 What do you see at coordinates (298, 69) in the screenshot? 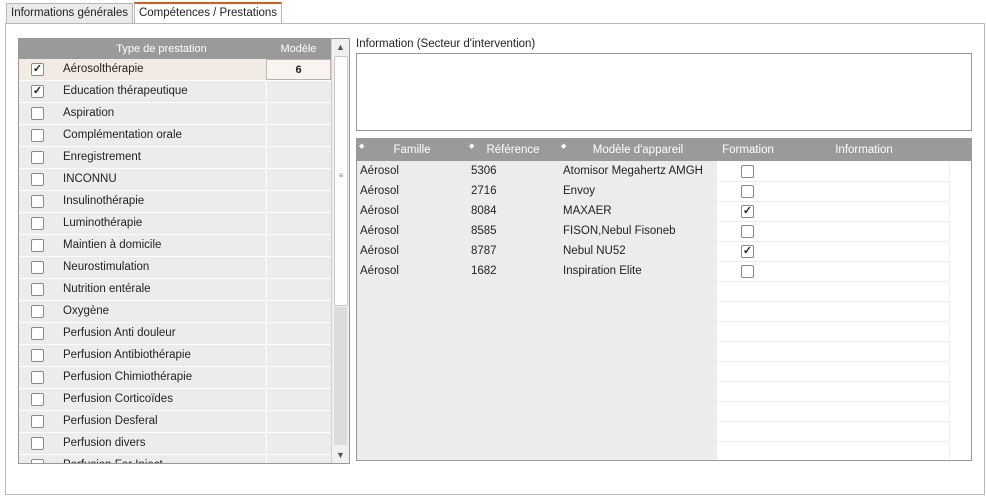
I see `prestation-modele-cell: 6` at bounding box center [298, 69].